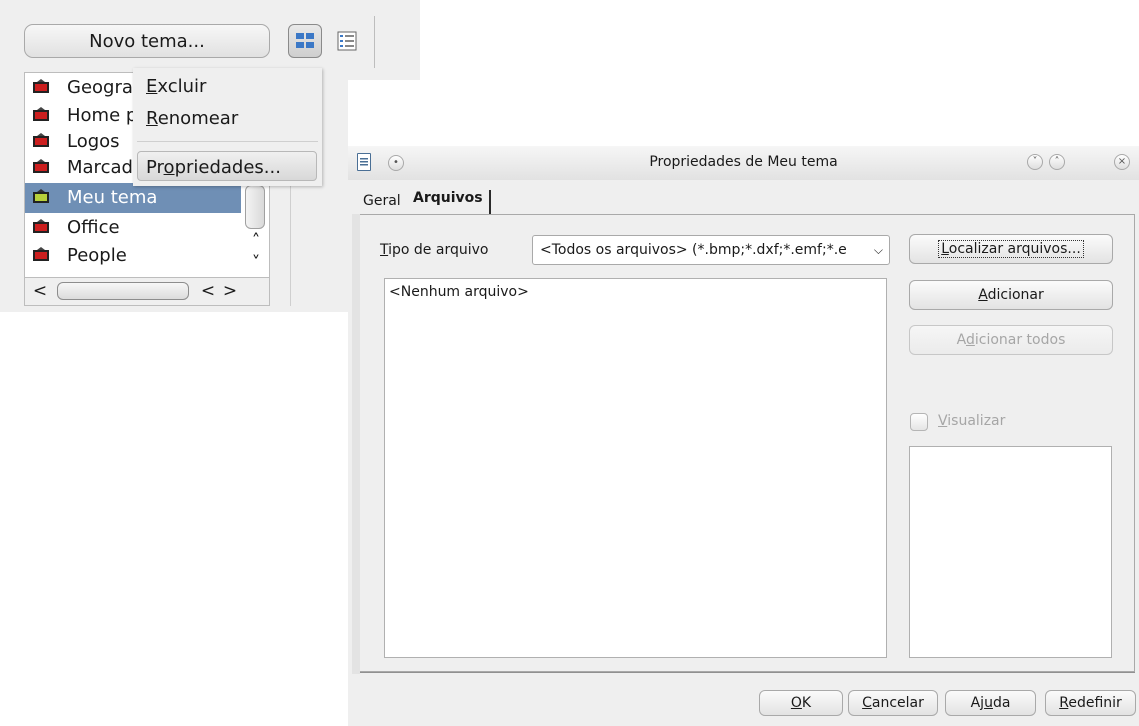 The image size is (1139, 726). Describe the element at coordinates (100, 87) in the screenshot. I see `theme-label: Geogra` at that location.